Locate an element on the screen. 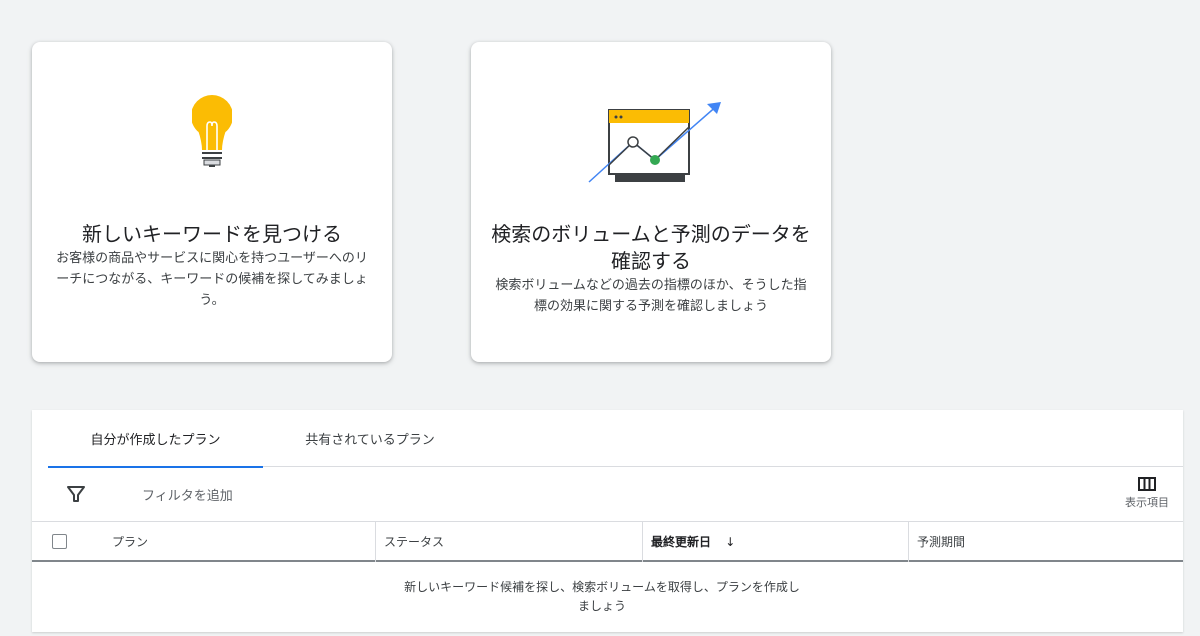  card-title: 新しいキーワードを見つける is located at coordinates (212, 234).